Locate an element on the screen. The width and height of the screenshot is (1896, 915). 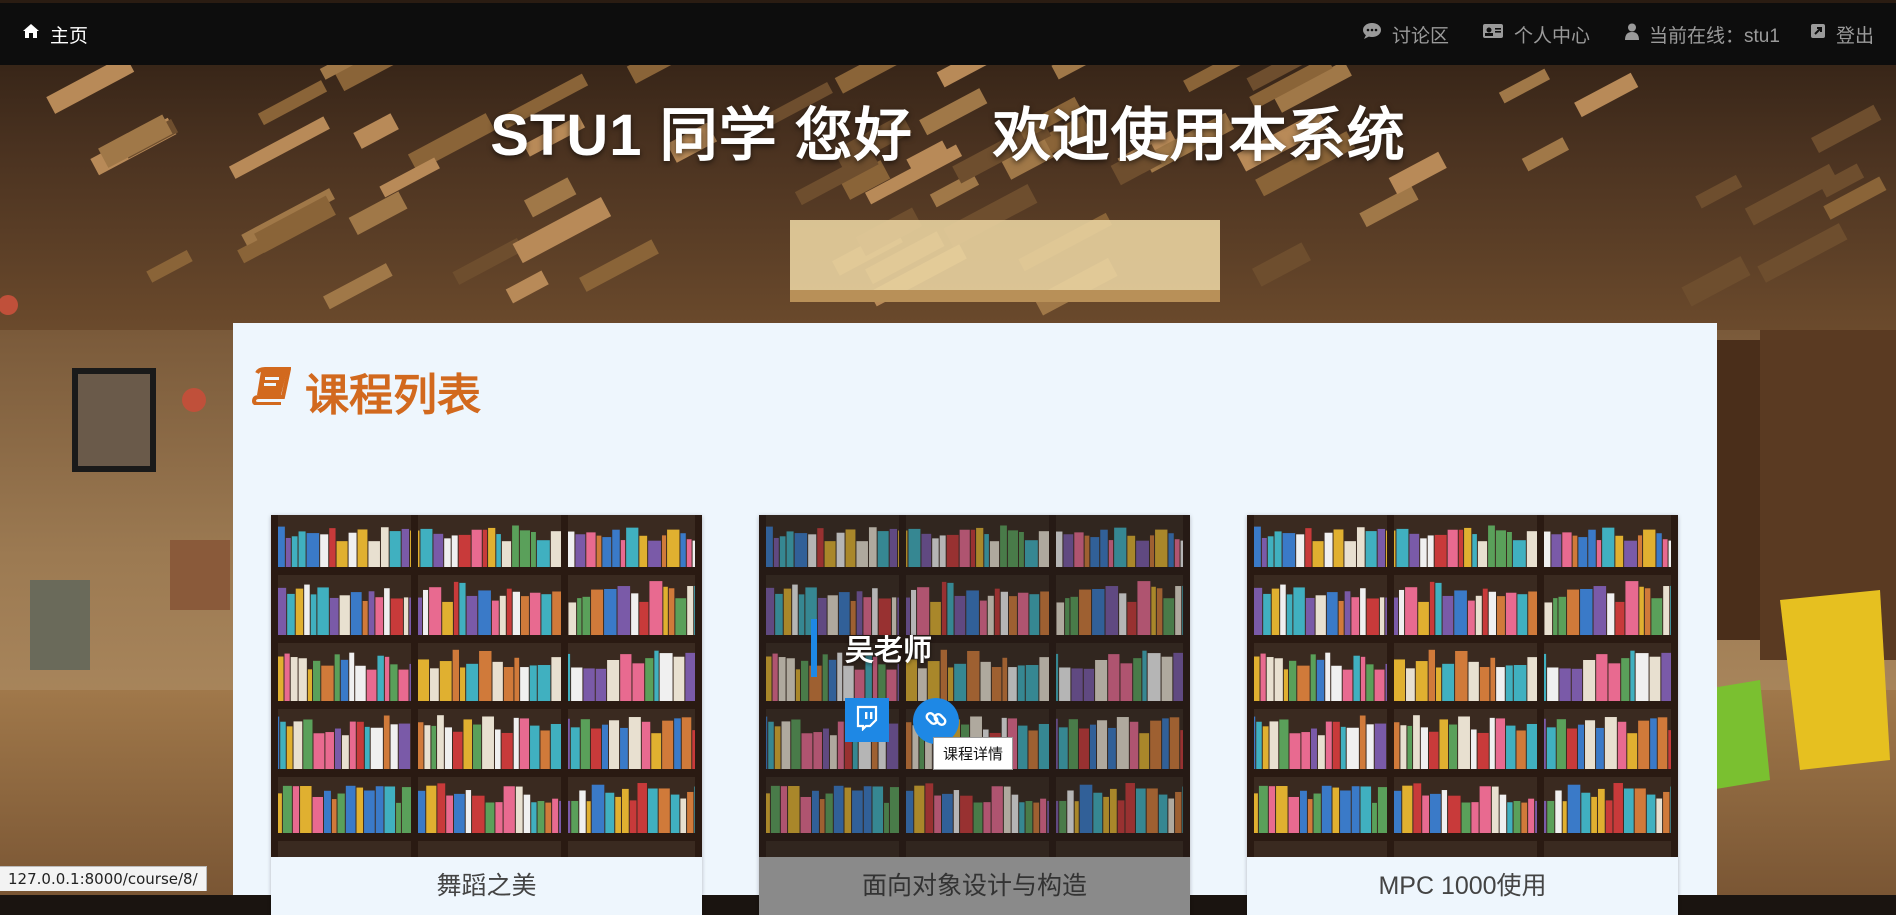
top-navbar: 主页 讨论区 个人中心 当前在线：stu1 登出 is located at coordinates (948, 34).